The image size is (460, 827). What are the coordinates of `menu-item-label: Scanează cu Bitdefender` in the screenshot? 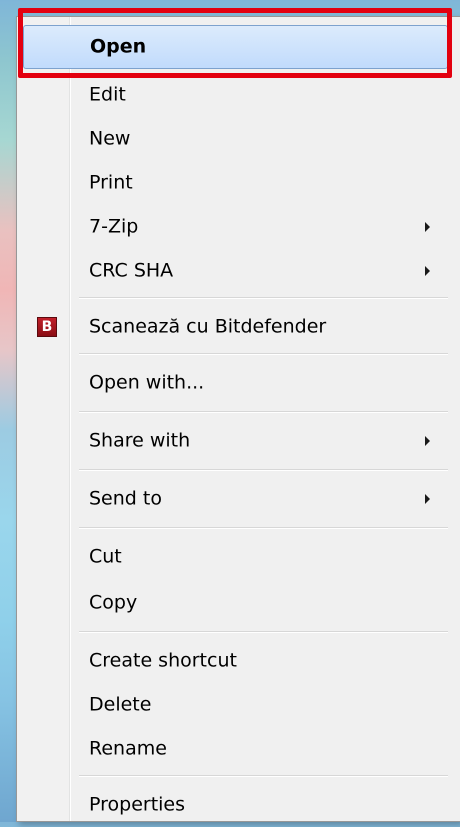 It's located at (208, 326).